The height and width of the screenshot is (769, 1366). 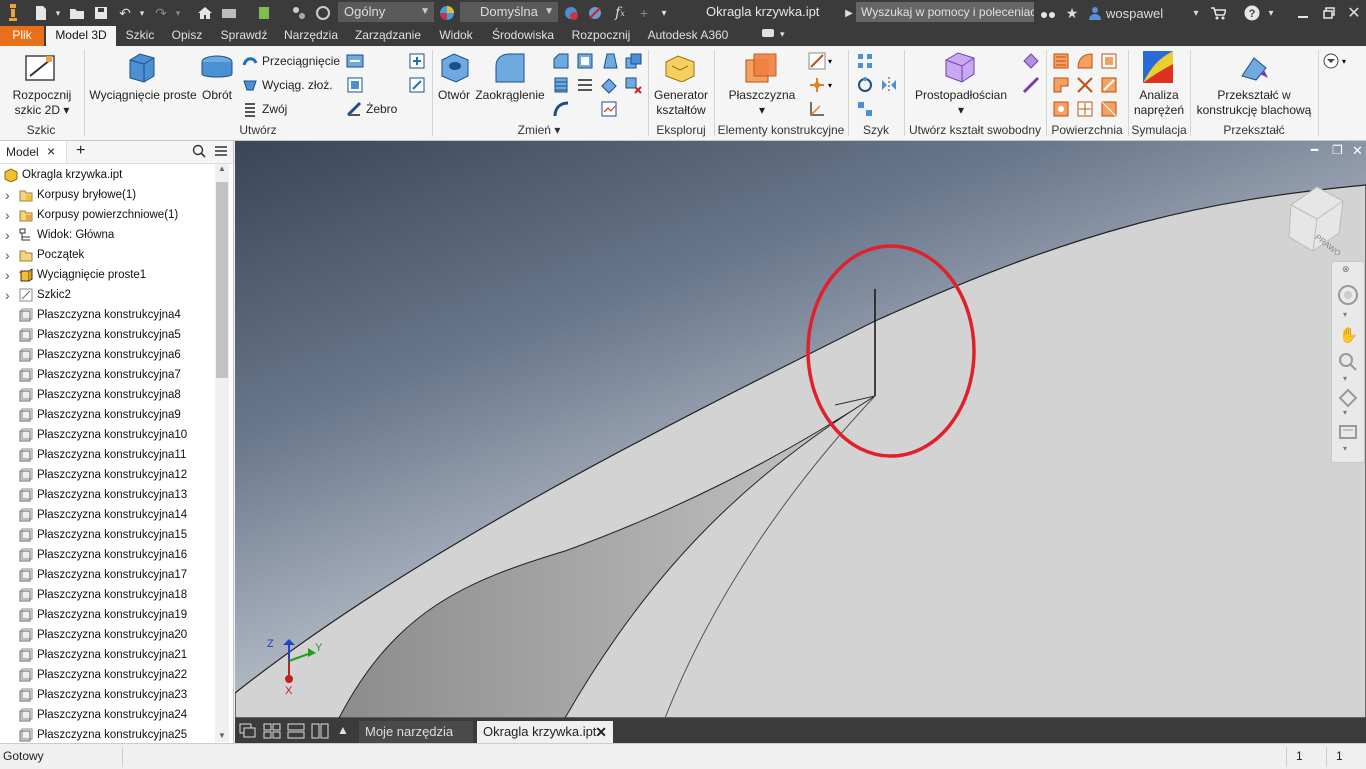 What do you see at coordinates (620, 13) in the screenshot?
I see `parameters-fx-icon: fx` at bounding box center [620, 13].